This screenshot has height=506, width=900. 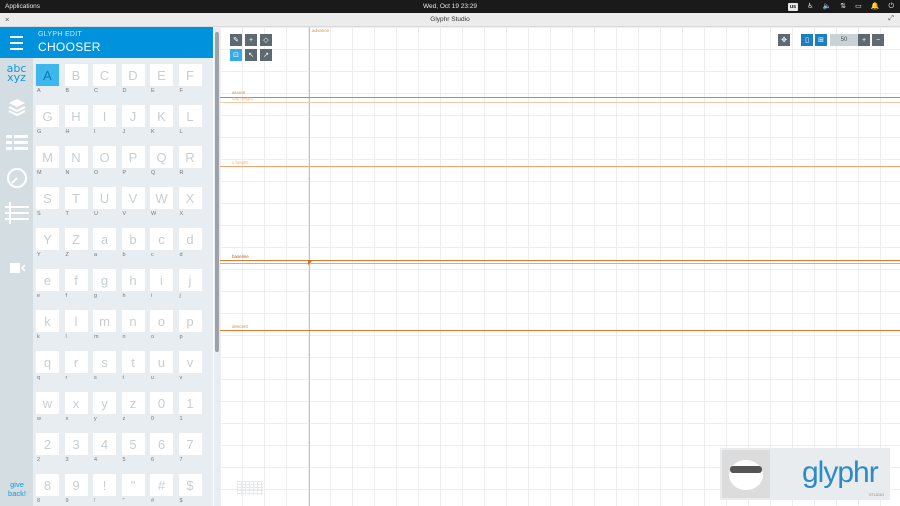 What do you see at coordinates (133, 321) in the screenshot?
I see `glyph-preview: n` at bounding box center [133, 321].